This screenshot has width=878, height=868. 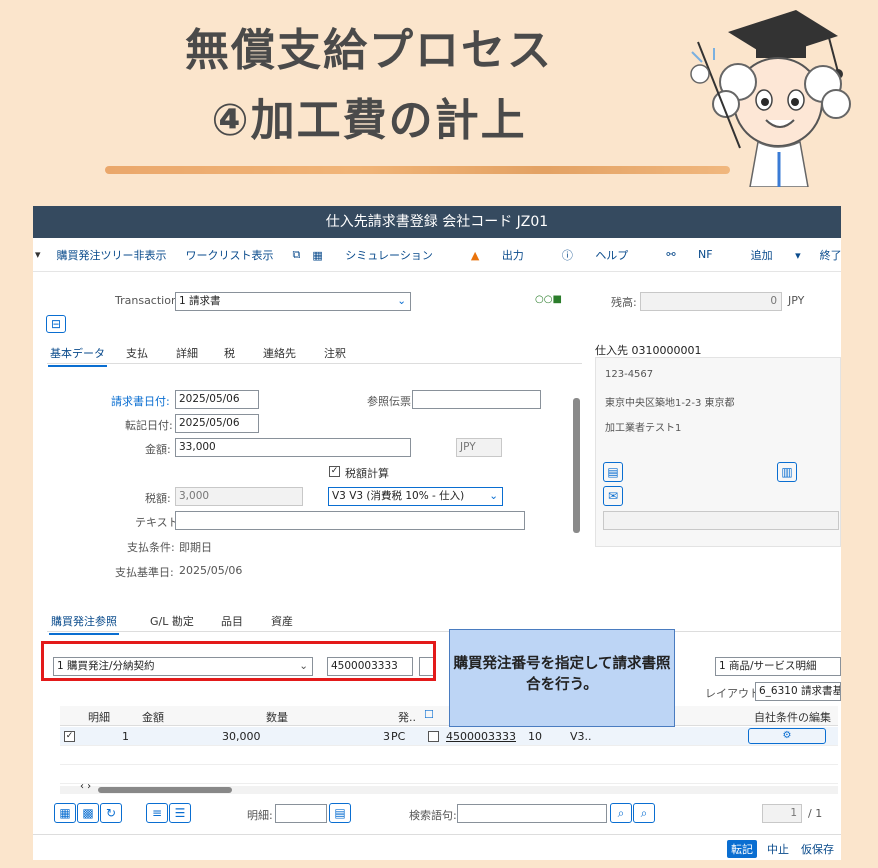 I want to click on tab-details: 詳細, so click(x=187, y=353).